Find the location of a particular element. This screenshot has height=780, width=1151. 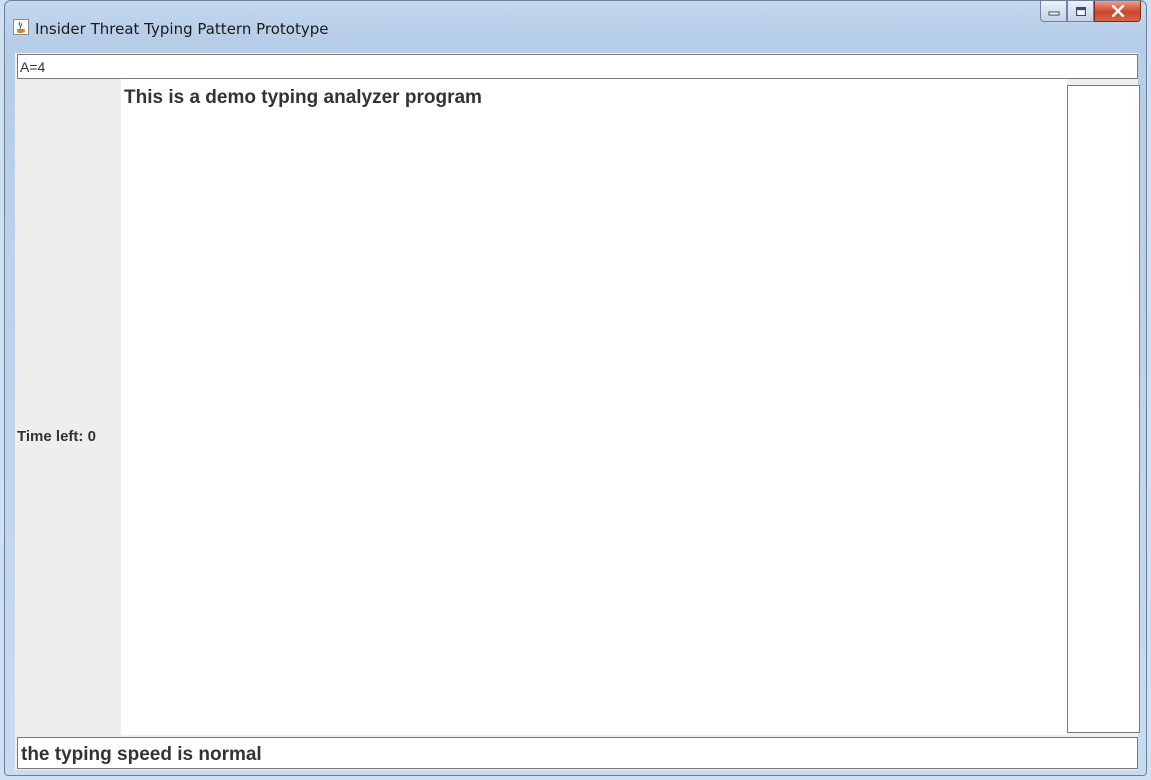

key-count-field: A=4 is located at coordinates (577, 66).